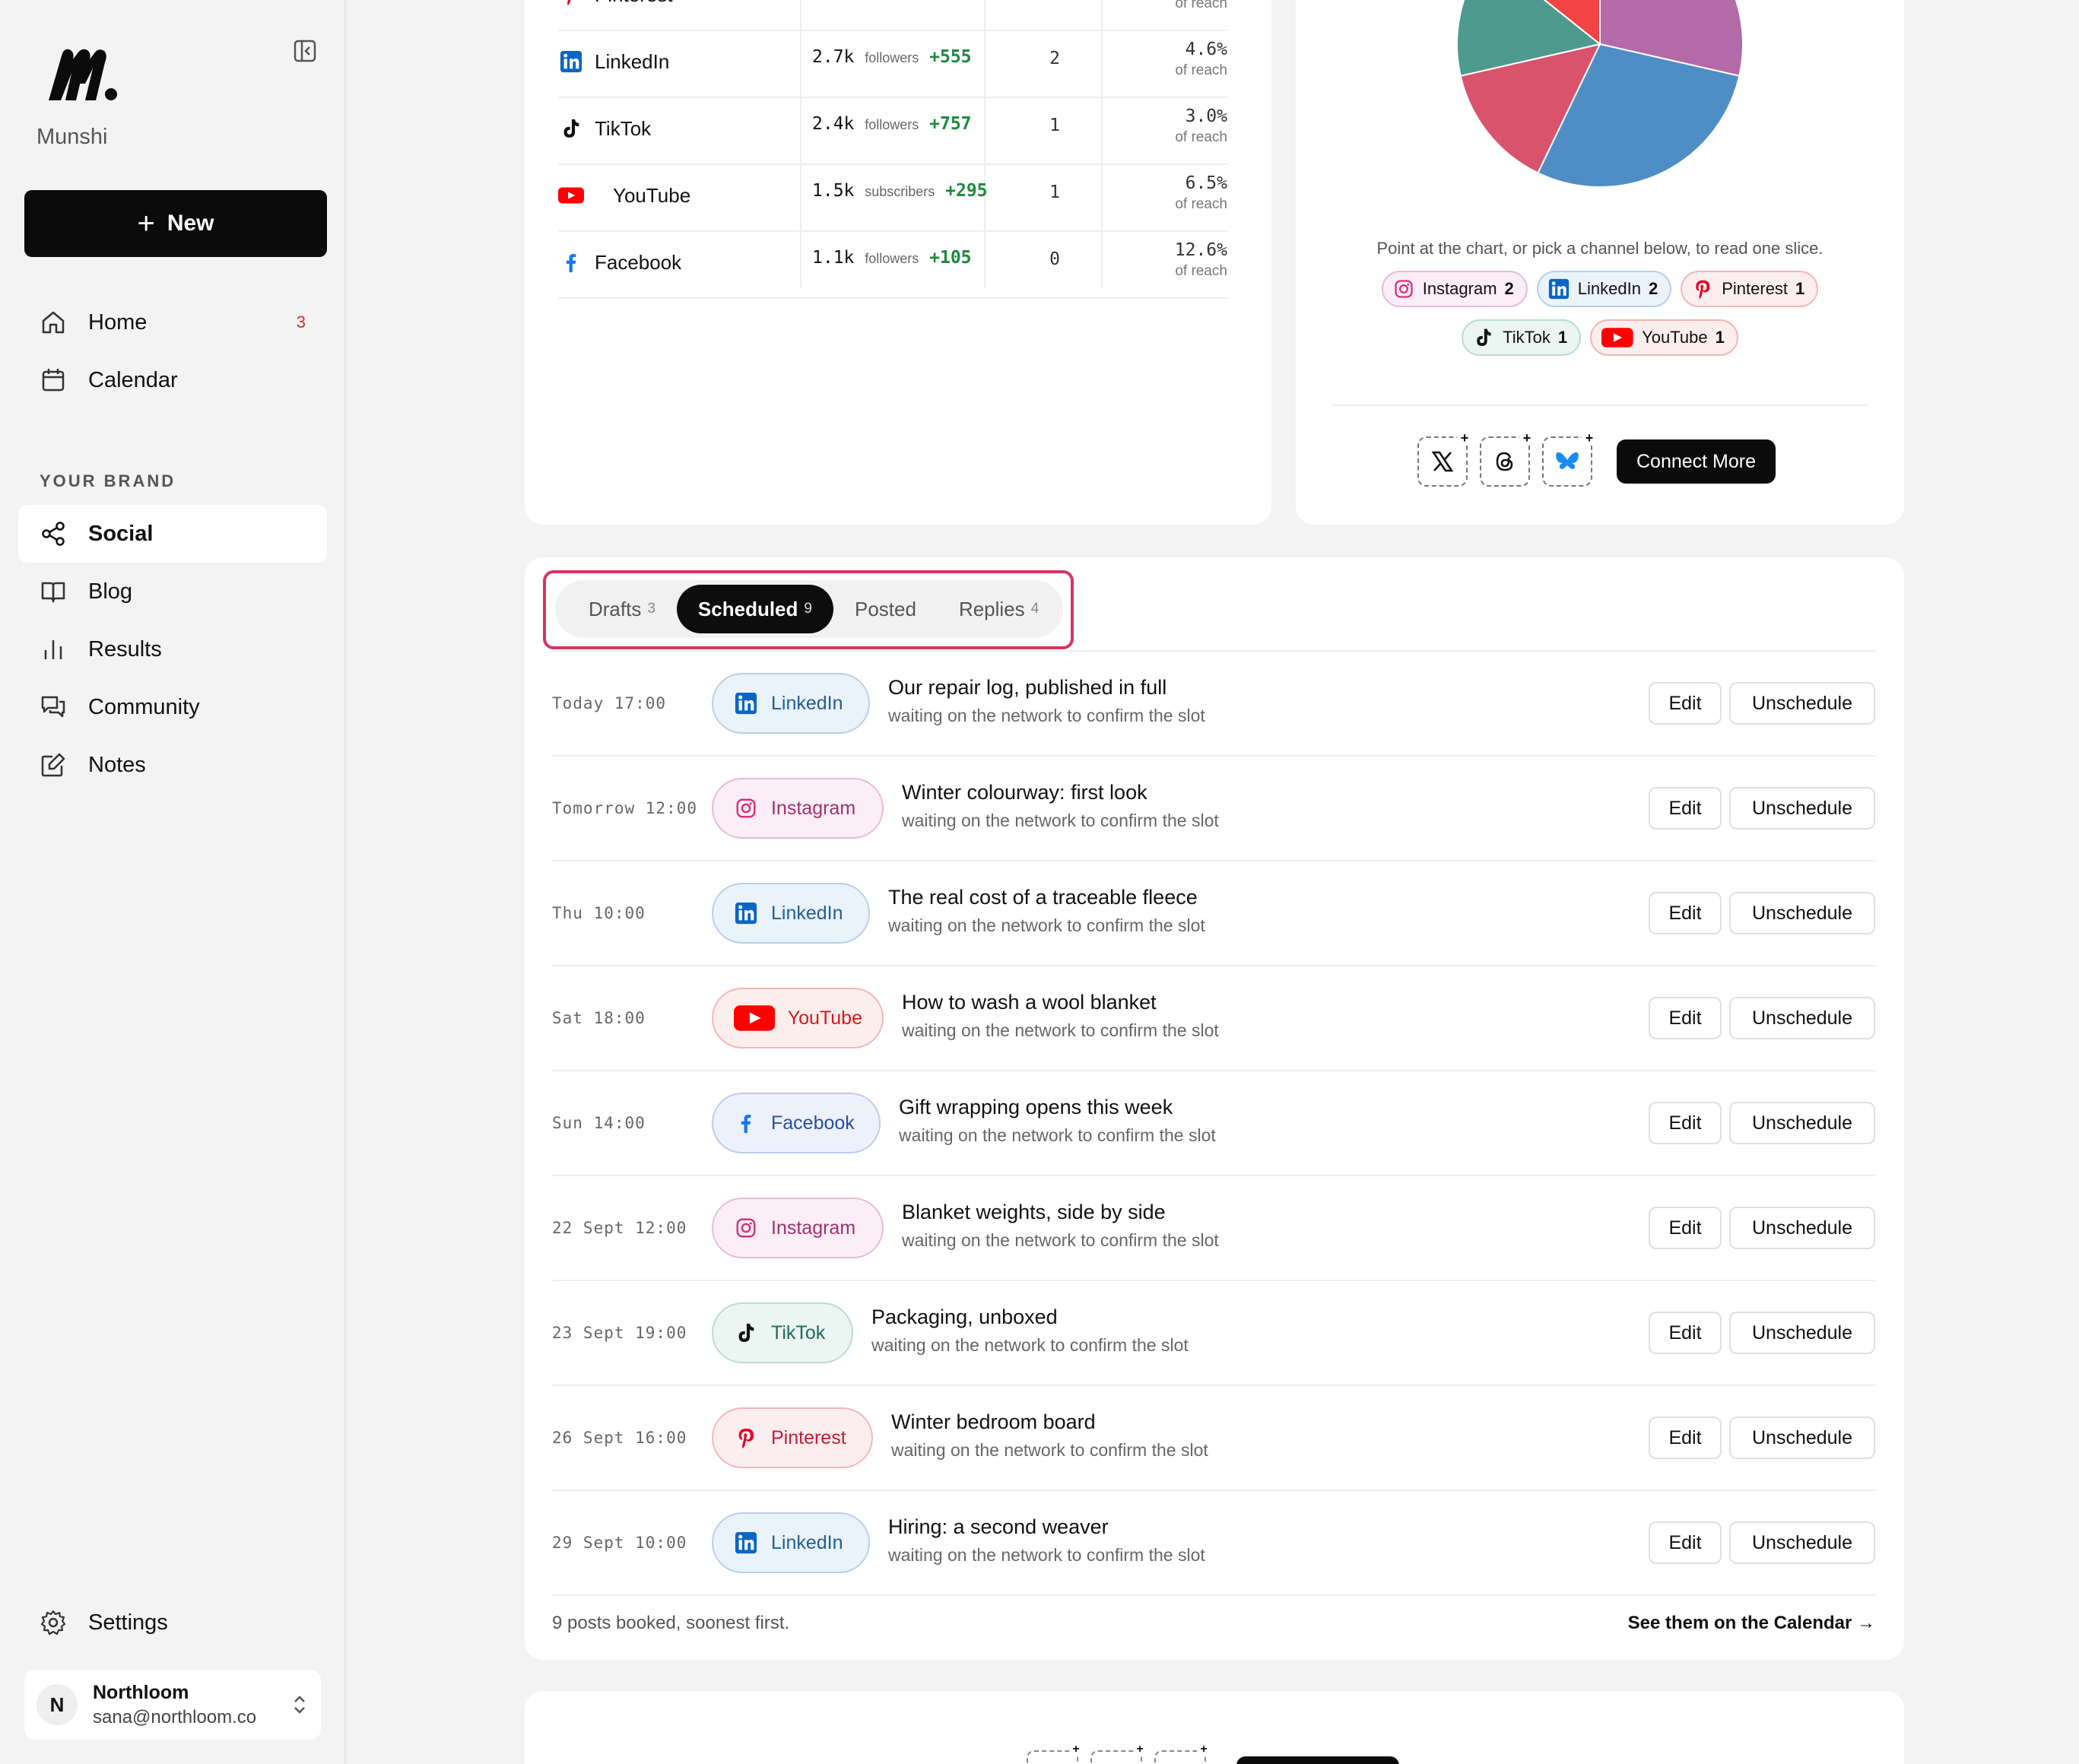  What do you see at coordinates (1675, 338) in the screenshot?
I see `chip-label: YouTube` at bounding box center [1675, 338].